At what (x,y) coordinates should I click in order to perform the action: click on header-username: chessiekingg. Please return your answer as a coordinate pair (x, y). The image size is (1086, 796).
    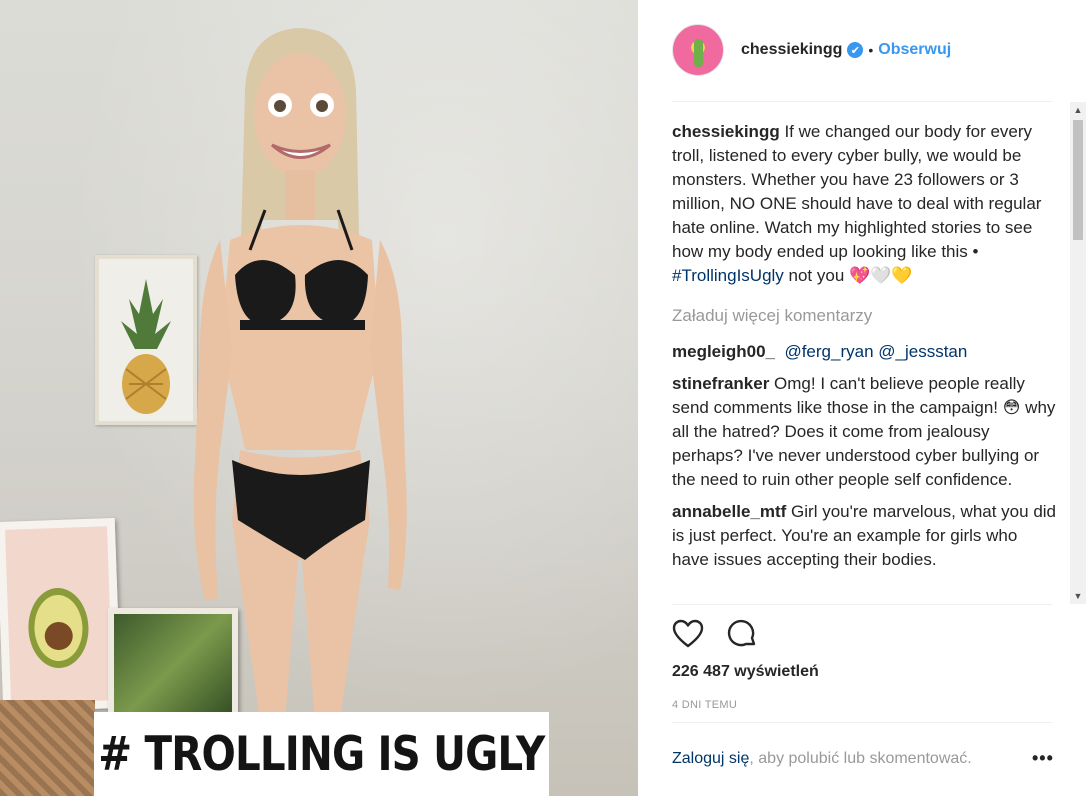
    Looking at the image, I should click on (791, 50).